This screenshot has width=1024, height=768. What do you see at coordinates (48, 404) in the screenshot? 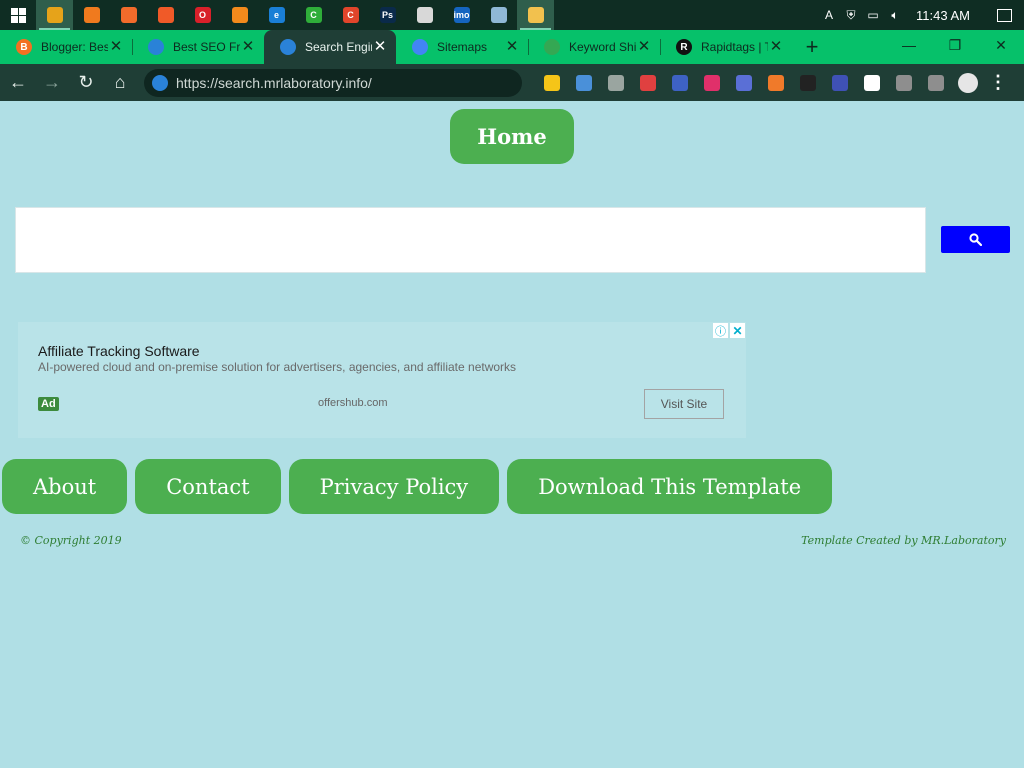
I see `ad-badge: Ad` at bounding box center [48, 404].